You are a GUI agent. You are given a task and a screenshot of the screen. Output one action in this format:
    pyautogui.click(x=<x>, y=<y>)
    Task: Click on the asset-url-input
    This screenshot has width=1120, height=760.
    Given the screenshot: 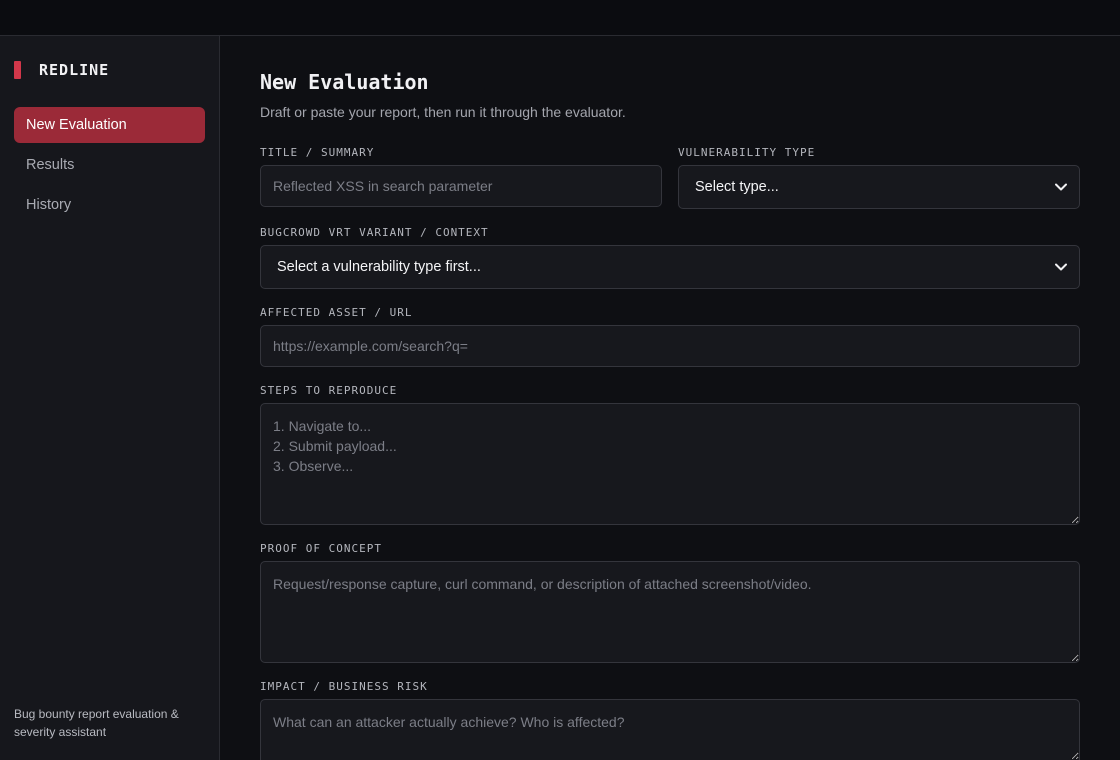 What is the action you would take?
    pyautogui.click(x=670, y=346)
    